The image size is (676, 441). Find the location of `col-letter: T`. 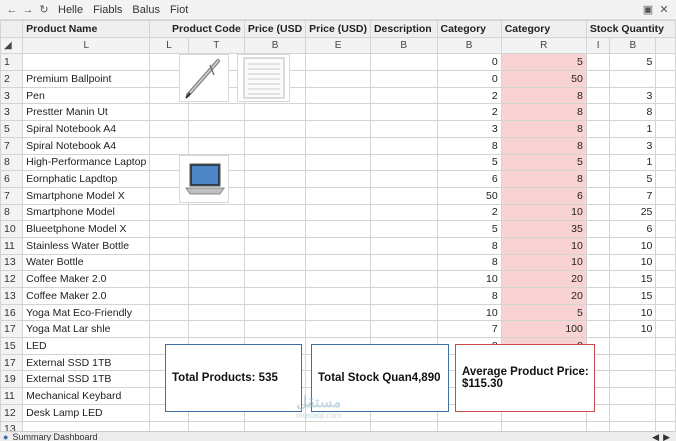

col-letter: T is located at coordinates (216, 45).